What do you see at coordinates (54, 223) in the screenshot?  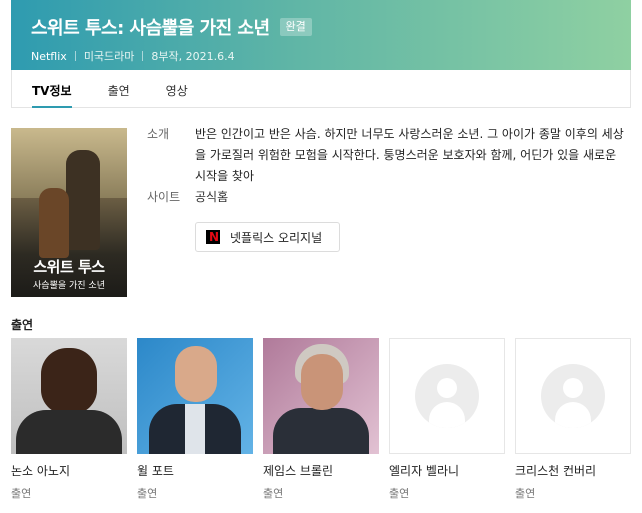 I see `poster-figure-boy` at bounding box center [54, 223].